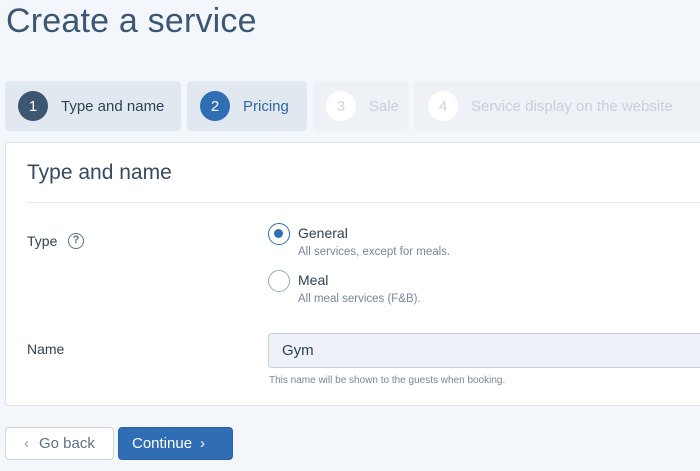 The height and width of the screenshot is (471, 700). Describe the element at coordinates (162, 443) in the screenshot. I see `continue-label: Continue` at that location.